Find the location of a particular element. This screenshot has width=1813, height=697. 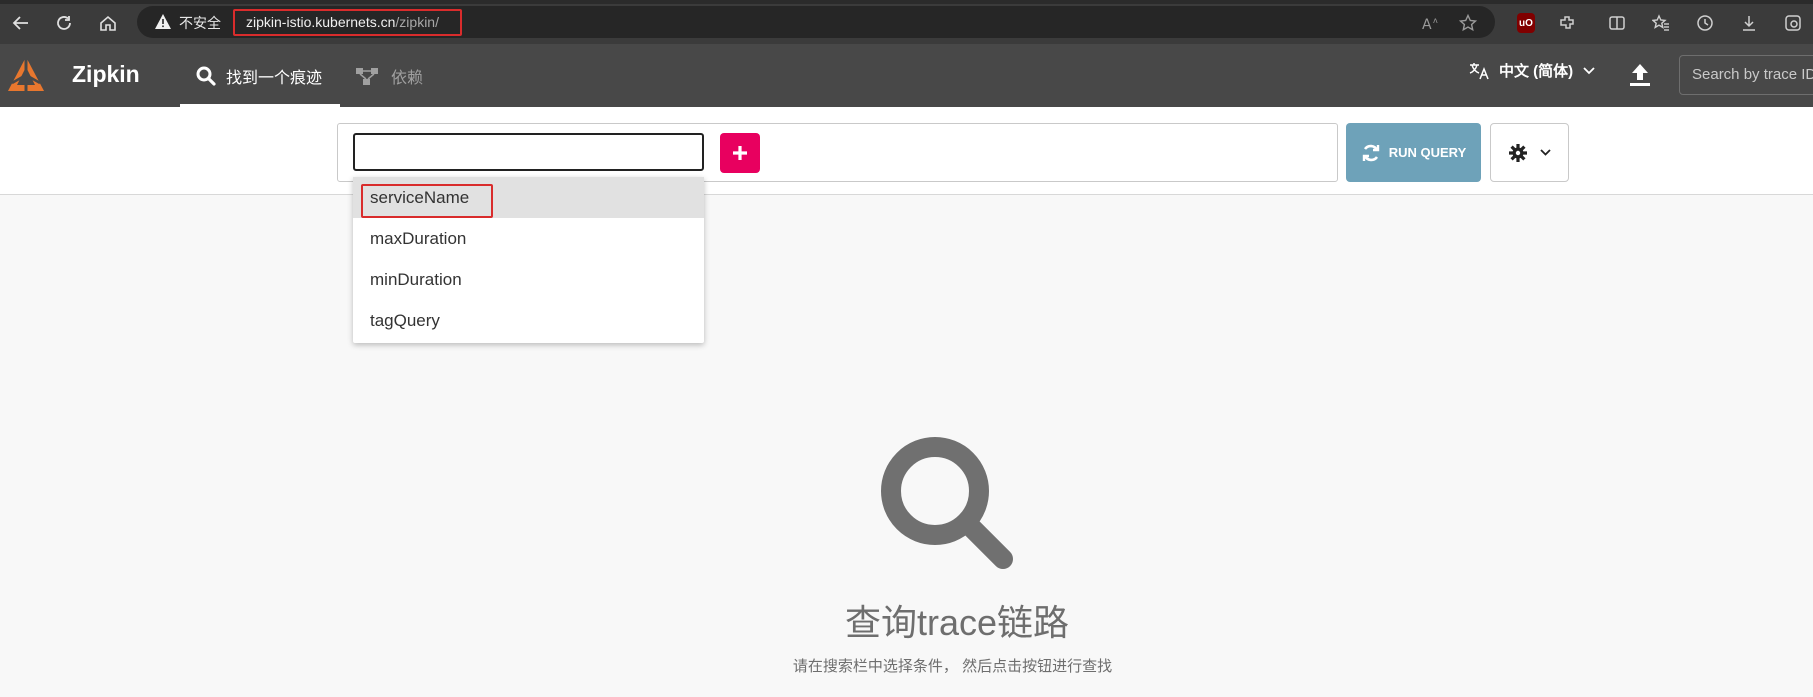

tab-dependencies-label: 依赖 is located at coordinates (407, 78).